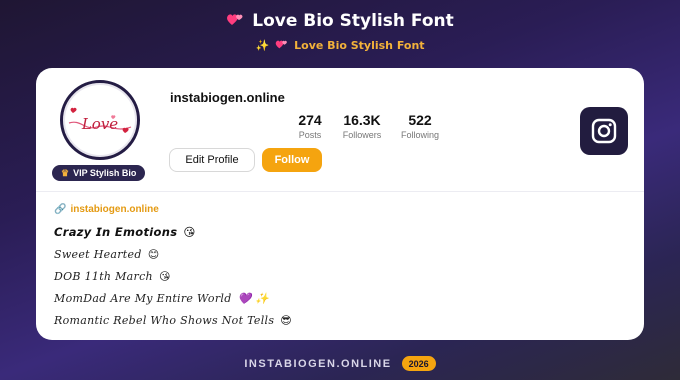  Describe the element at coordinates (153, 254) in the screenshot. I see `smiling-face-icon: 😊` at that location.